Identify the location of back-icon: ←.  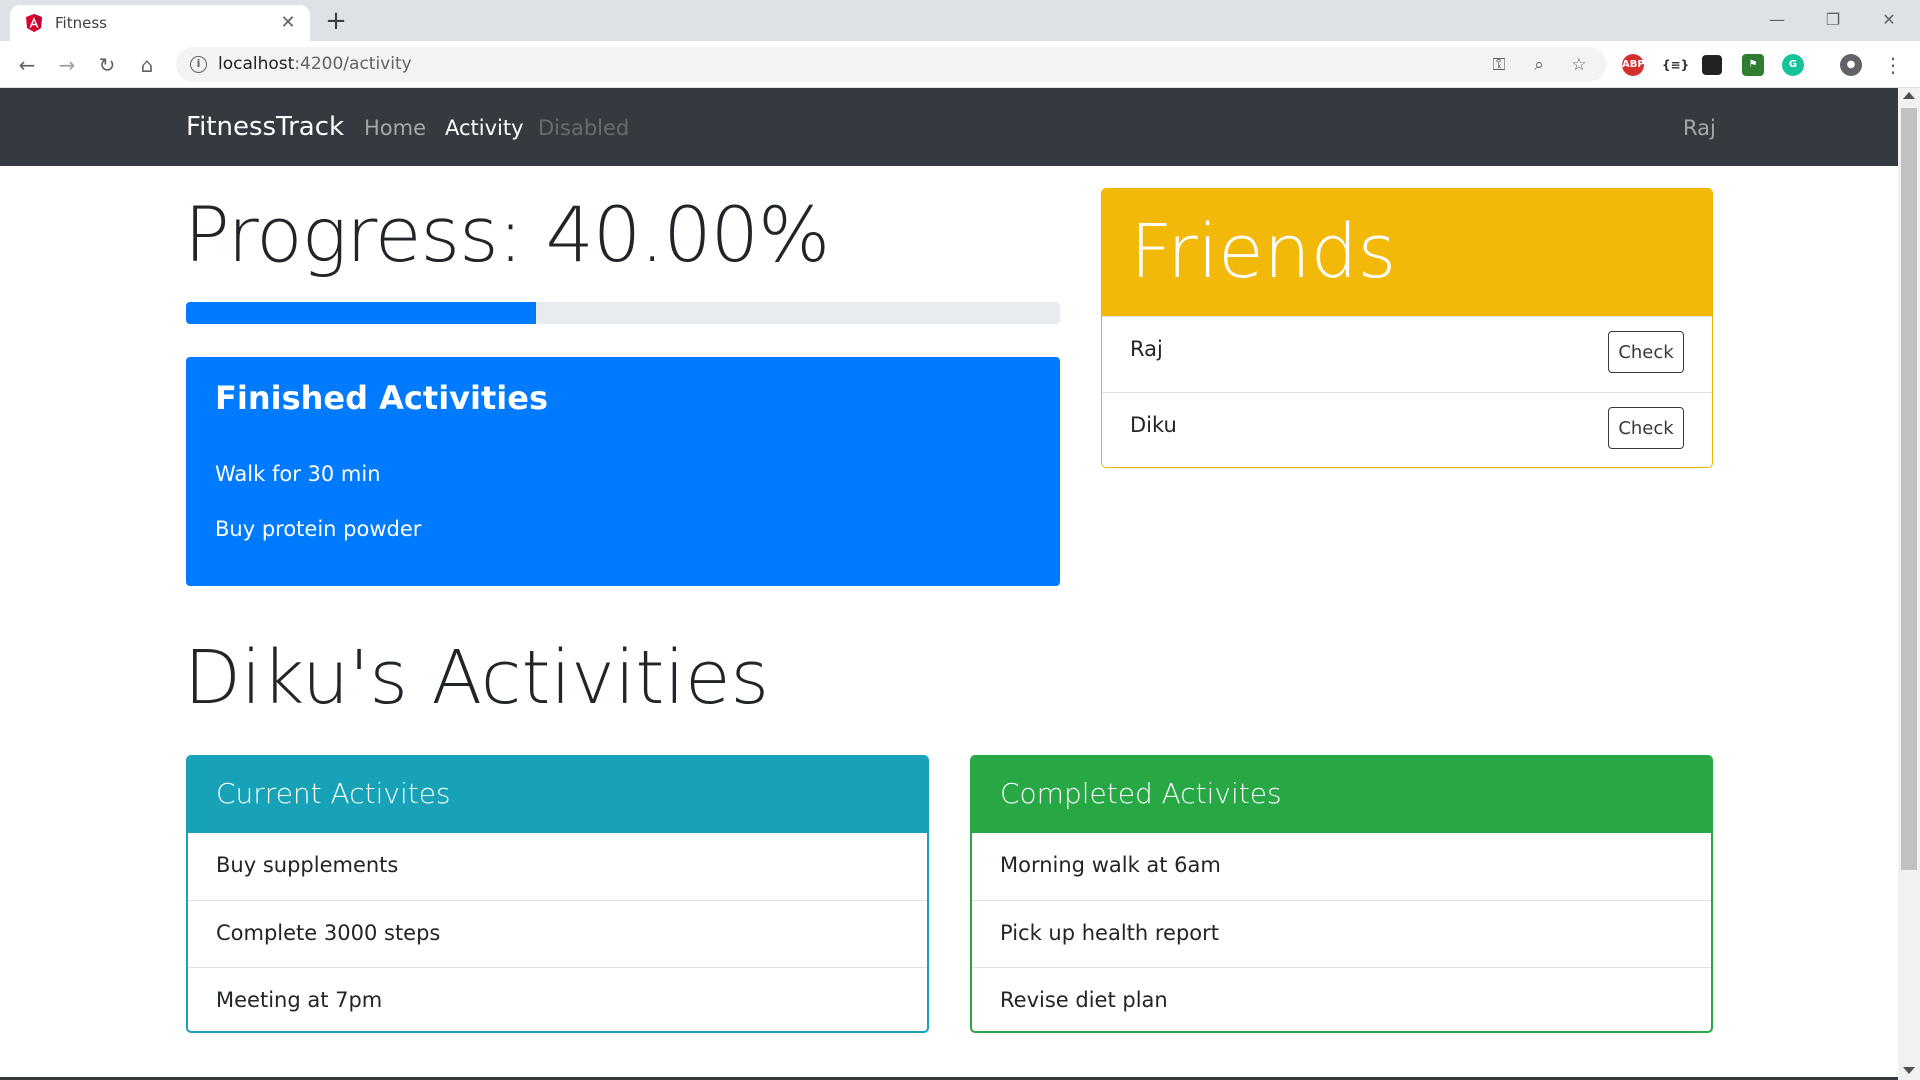
(27, 65).